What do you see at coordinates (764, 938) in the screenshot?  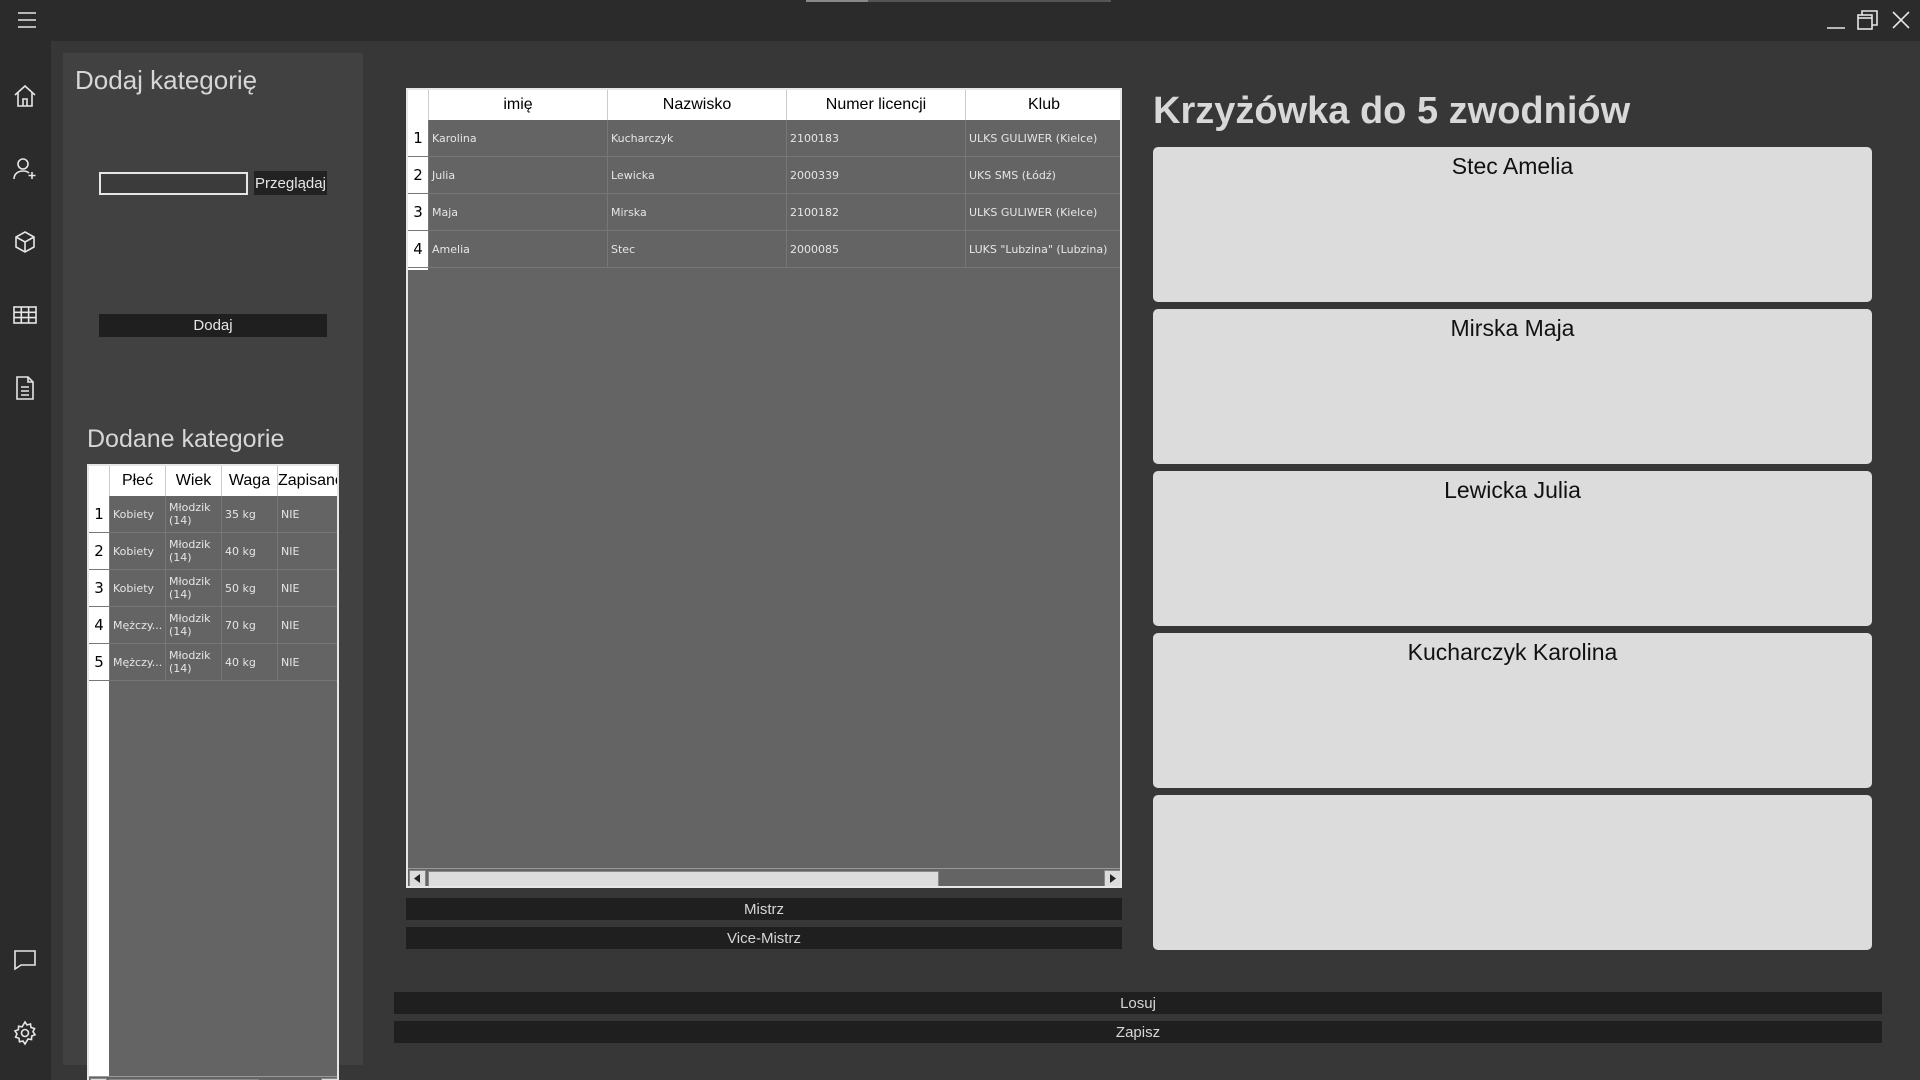 I see `vice-champion-button: Vice-Mistrz` at bounding box center [764, 938].